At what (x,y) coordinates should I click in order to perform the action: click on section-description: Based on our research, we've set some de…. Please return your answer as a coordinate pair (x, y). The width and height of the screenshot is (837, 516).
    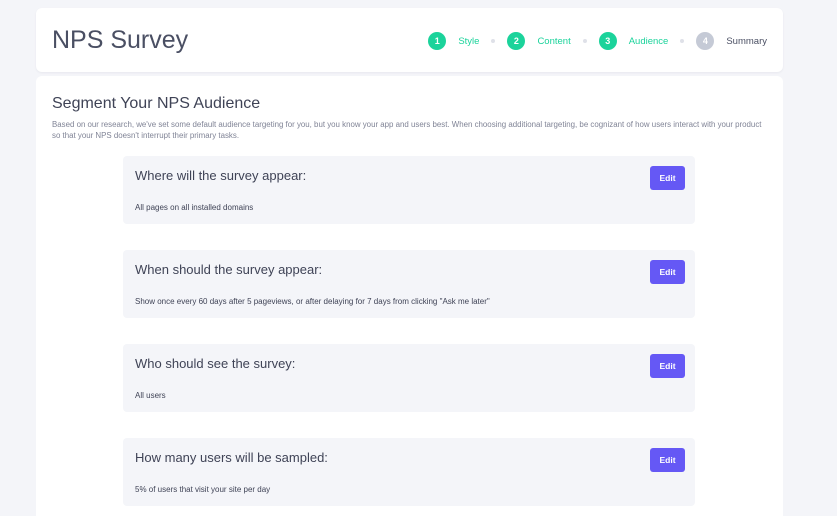
    Looking at the image, I should click on (407, 130).